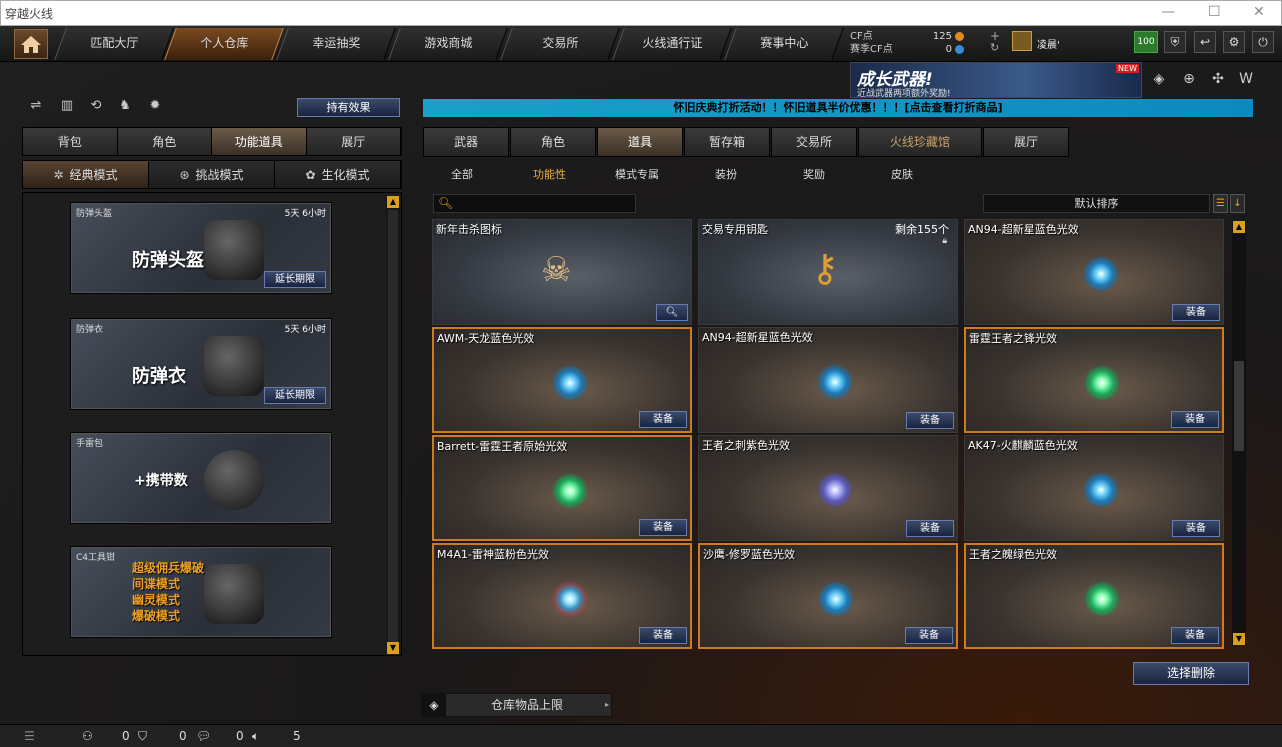  I want to click on rank-badge-icon, so click(1022, 41).